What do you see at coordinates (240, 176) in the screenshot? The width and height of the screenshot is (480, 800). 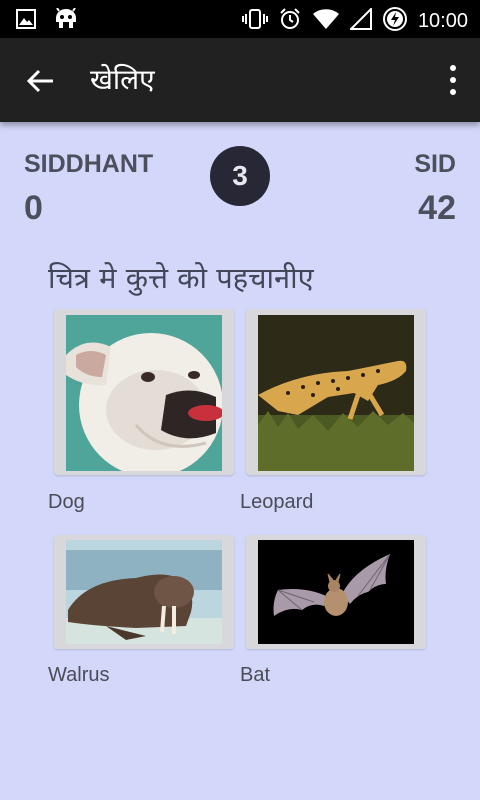 I see `round-badge: 3` at bounding box center [240, 176].